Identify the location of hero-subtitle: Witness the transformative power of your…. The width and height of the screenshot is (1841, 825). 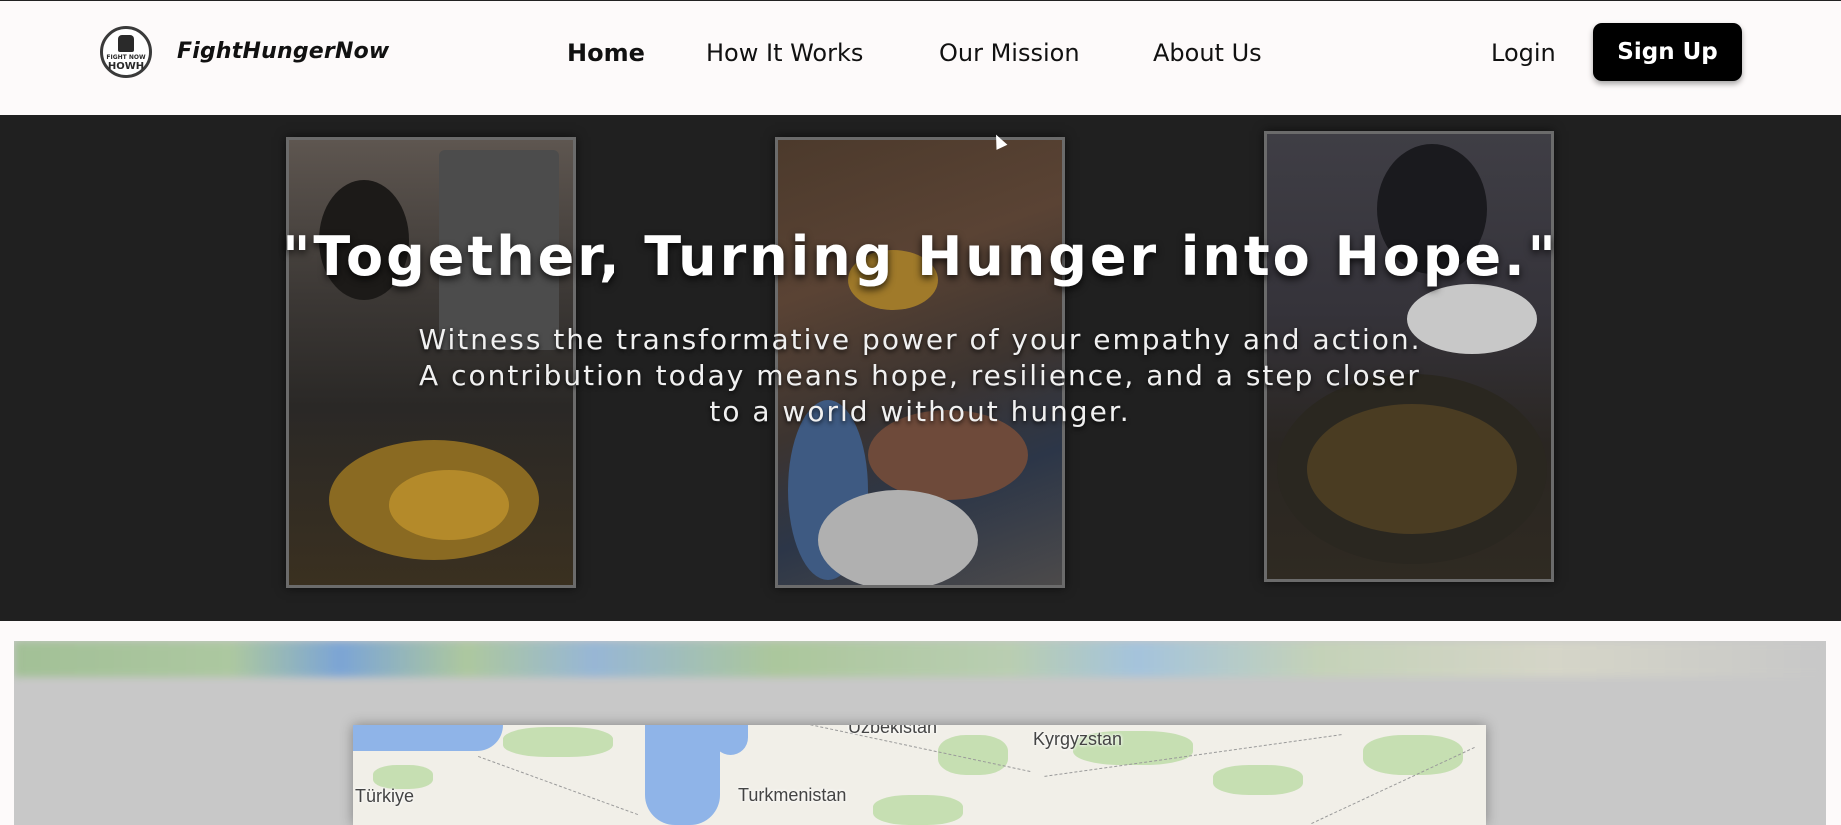
(920, 375).